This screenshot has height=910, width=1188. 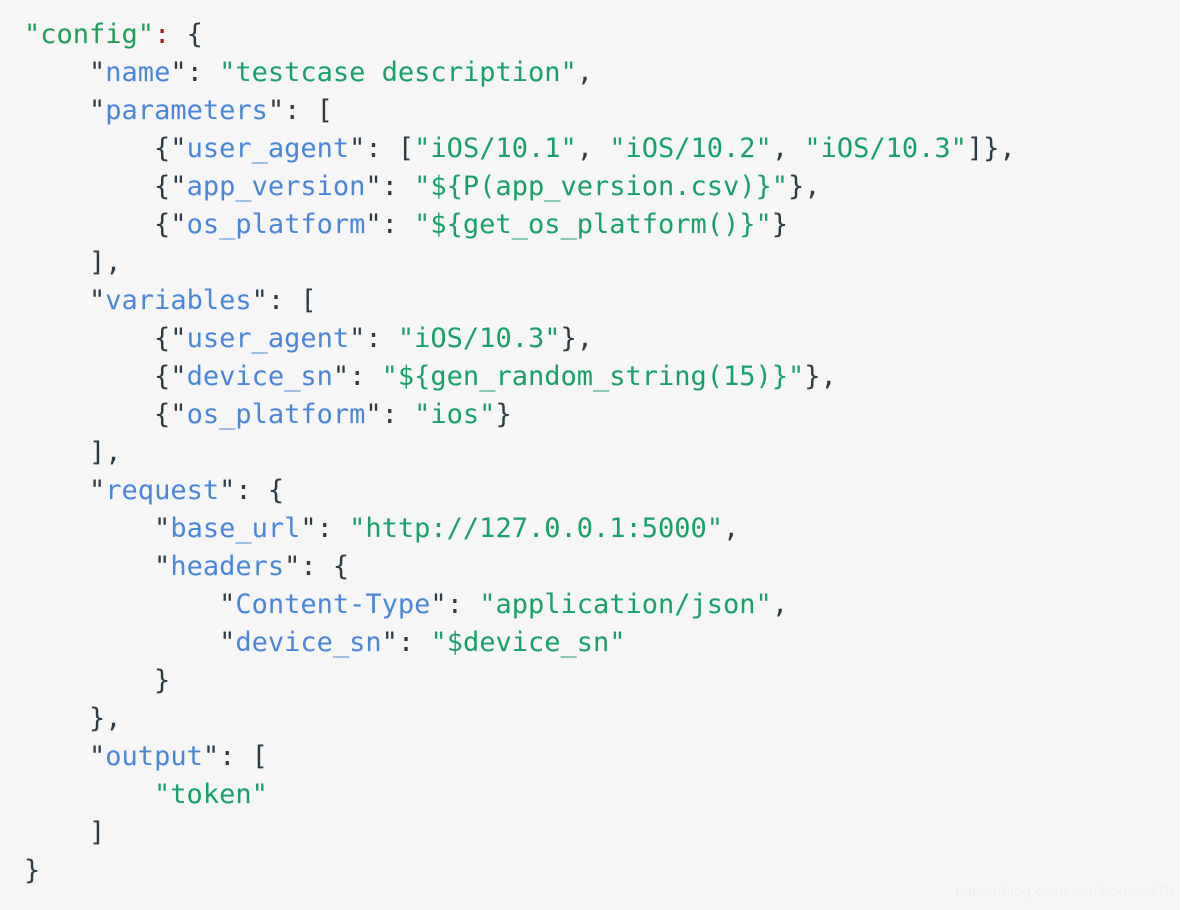 What do you see at coordinates (235, 528) in the screenshot?
I see `code-token: base_url` at bounding box center [235, 528].